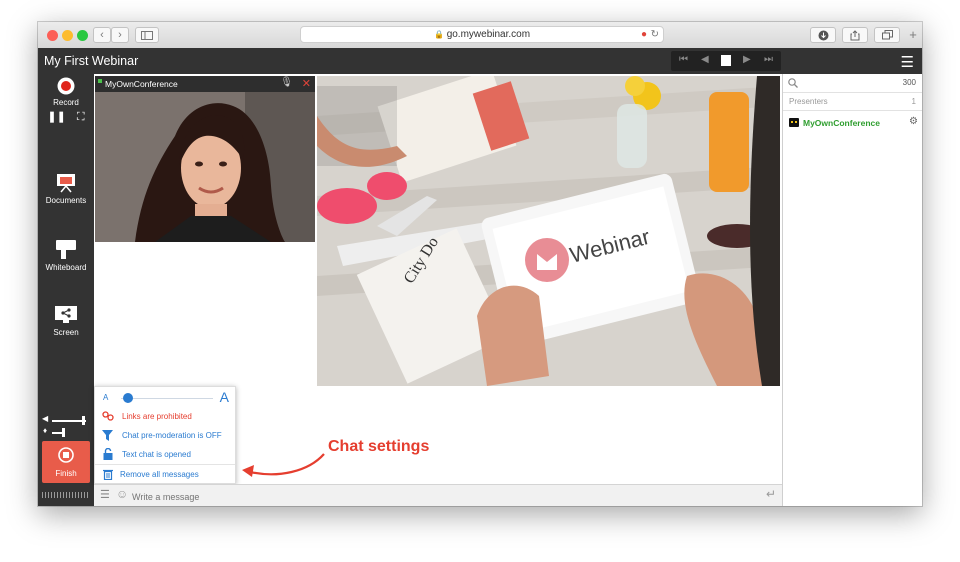 The width and height of the screenshot is (960, 562). I want to click on video-title-bar: MyOwnConference 🎙 ✕, so click(205, 84).